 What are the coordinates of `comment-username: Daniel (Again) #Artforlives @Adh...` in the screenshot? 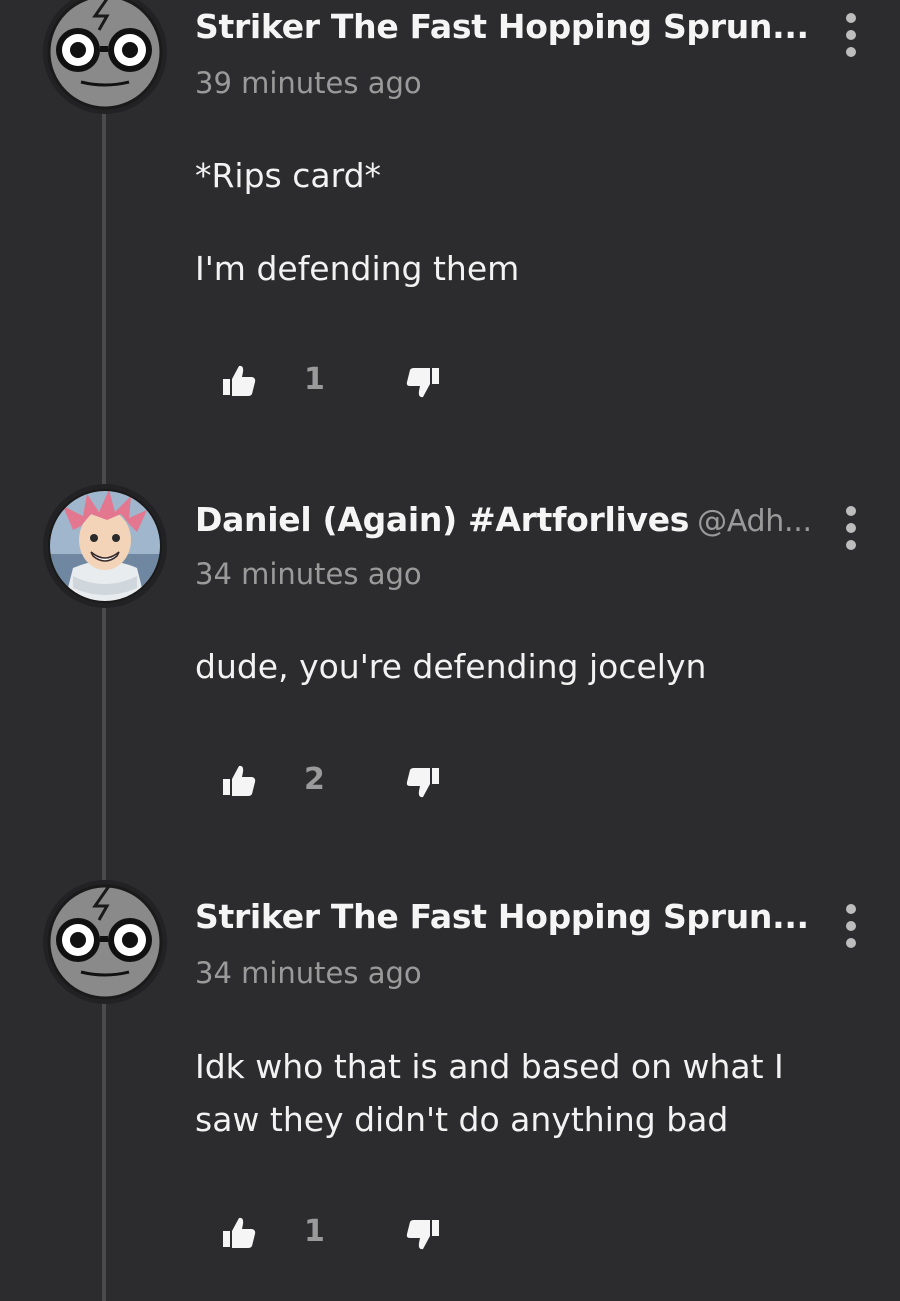 It's located at (503, 519).